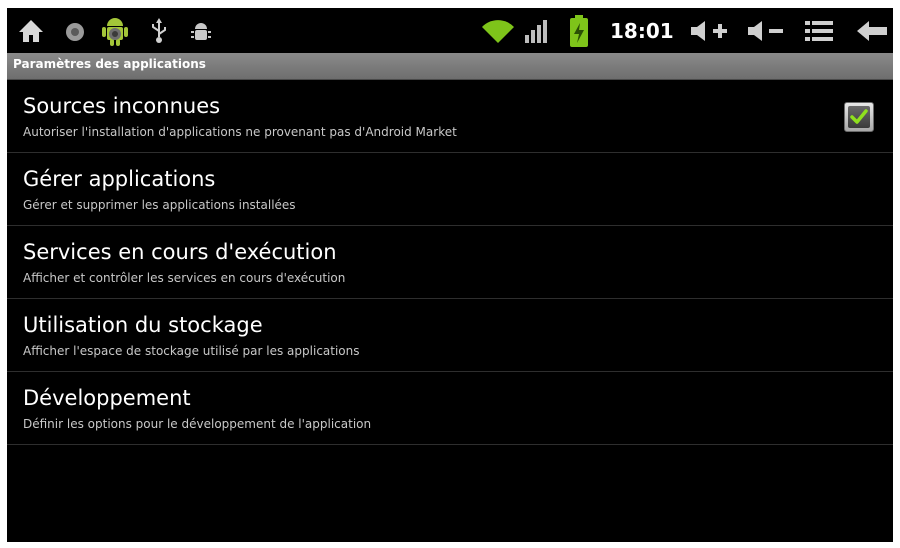  I want to click on pref-title: Développement, so click(107, 398).